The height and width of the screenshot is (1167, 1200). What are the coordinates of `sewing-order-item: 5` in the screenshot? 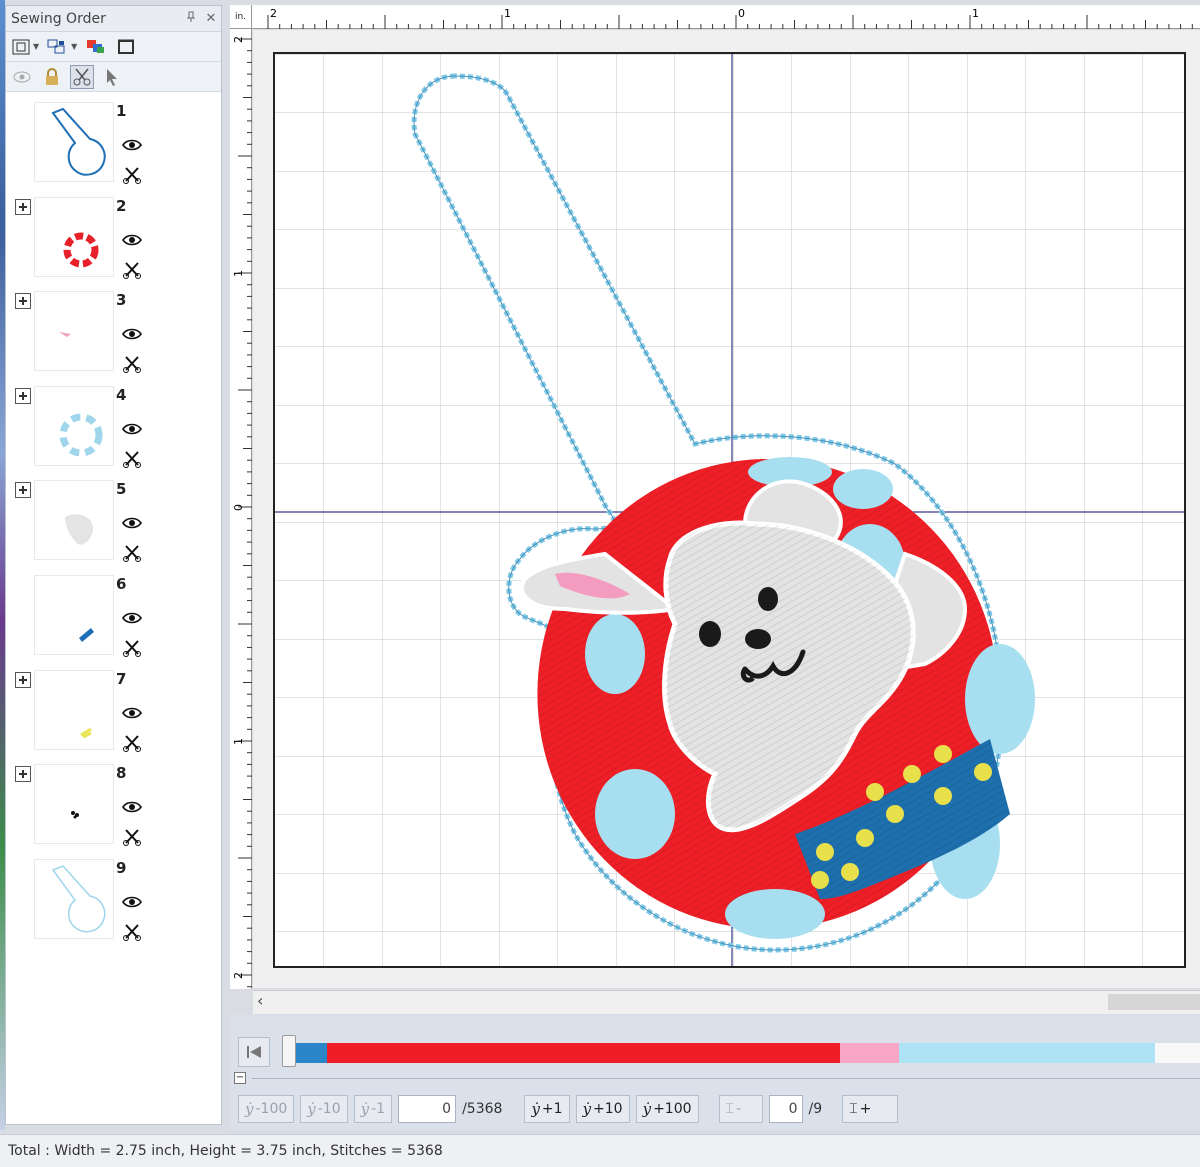 It's located at (113, 527).